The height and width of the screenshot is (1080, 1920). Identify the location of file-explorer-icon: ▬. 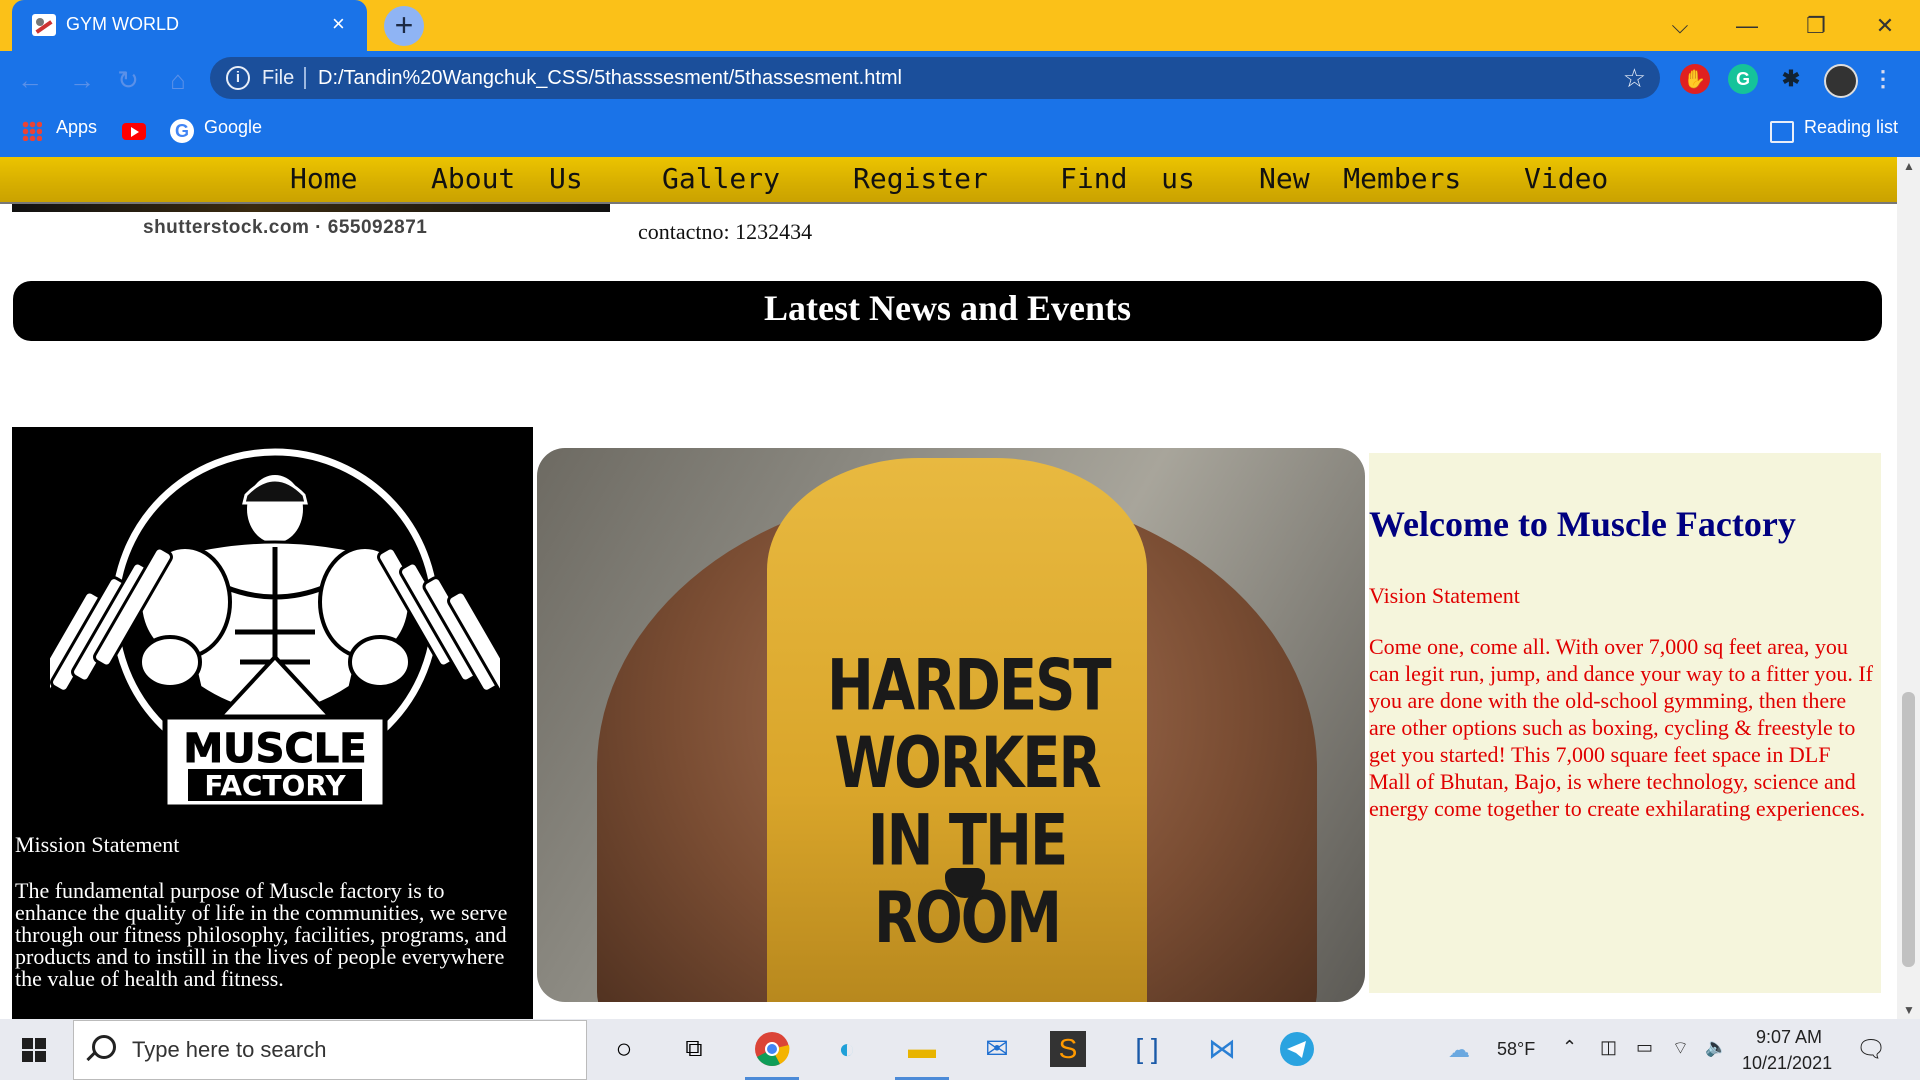
(922, 1049).